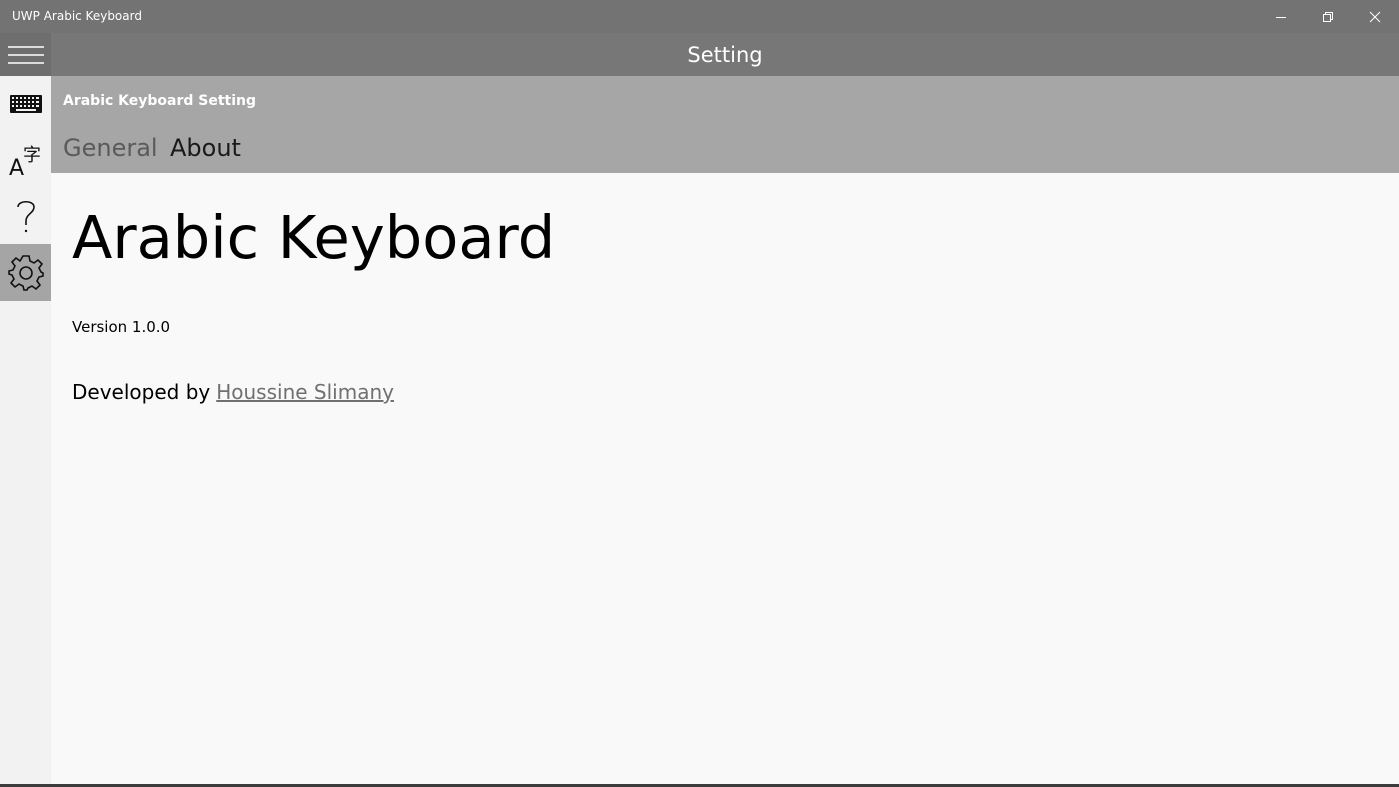 This screenshot has width=1399, height=787. I want to click on help-icon, so click(25, 216).